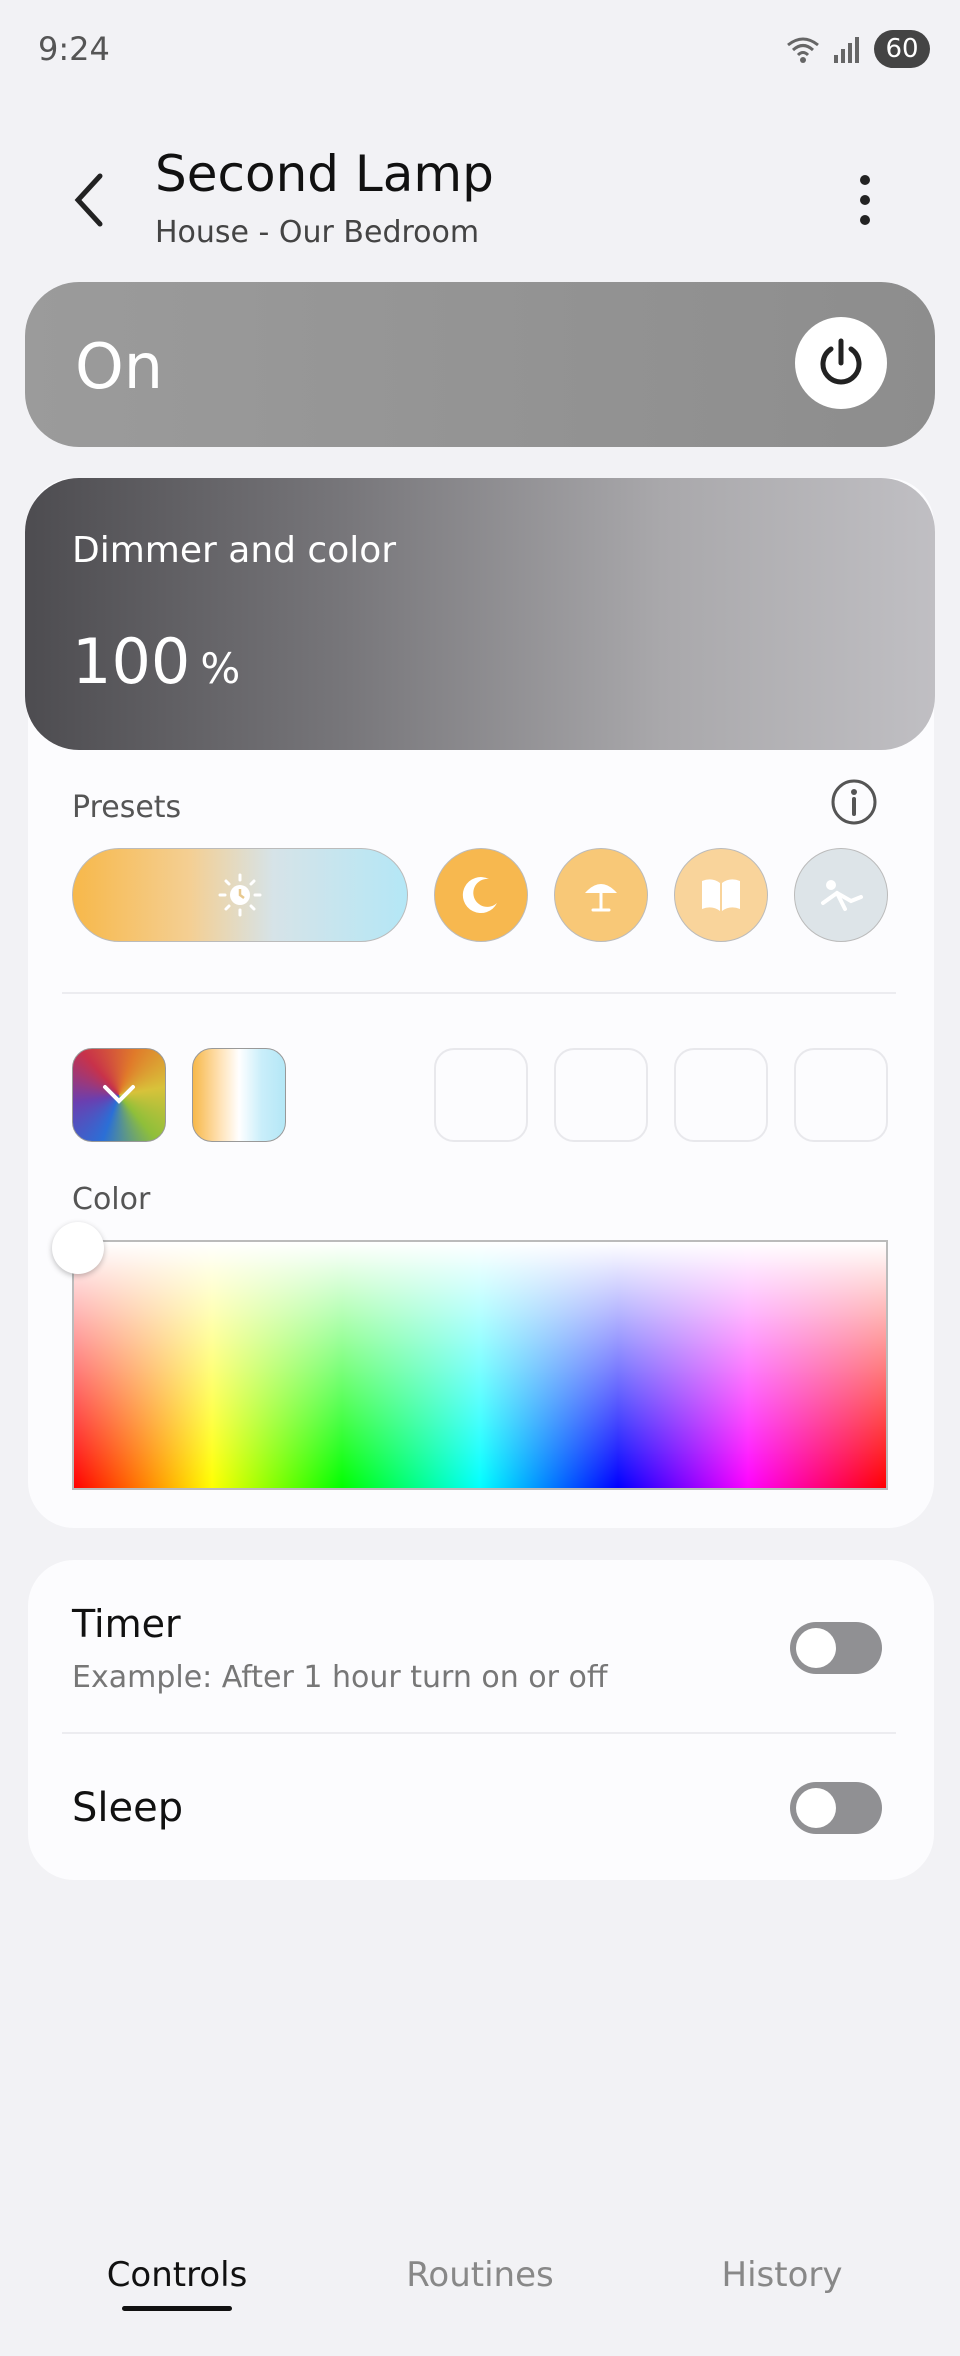 The height and width of the screenshot is (2356, 960). Describe the element at coordinates (177, 2308) in the screenshot. I see `active-tab-indicator` at that location.